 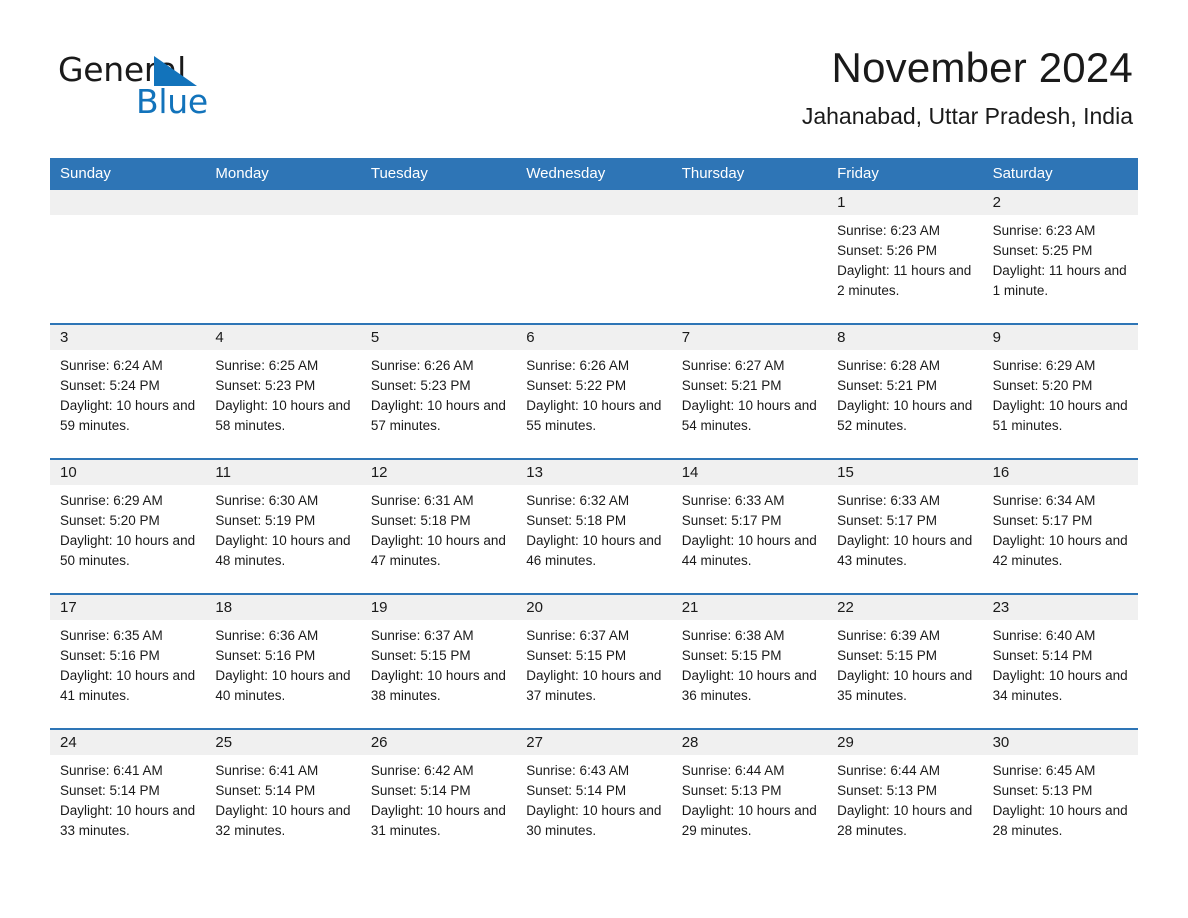 What do you see at coordinates (888, 230) in the screenshot?
I see `sunrise-text: Sunrise: 6:23 AM` at bounding box center [888, 230].